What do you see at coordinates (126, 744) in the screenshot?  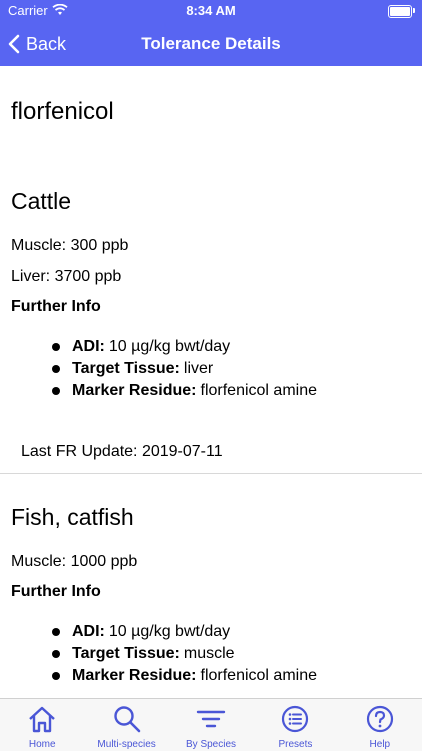 I see `tab-label: Multi-species` at bounding box center [126, 744].